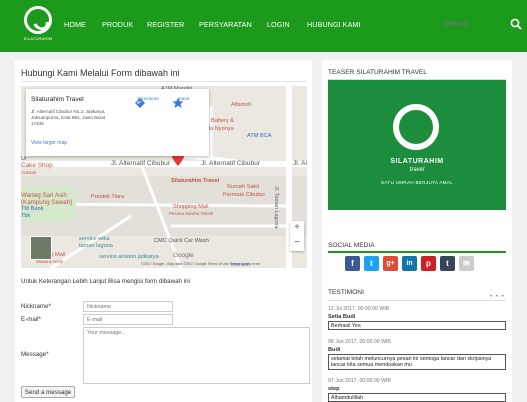 The height and width of the screenshot is (402, 527). What do you see at coordinates (38, 38) in the screenshot?
I see `logo-text: SILATURAHIM` at bounding box center [38, 38].